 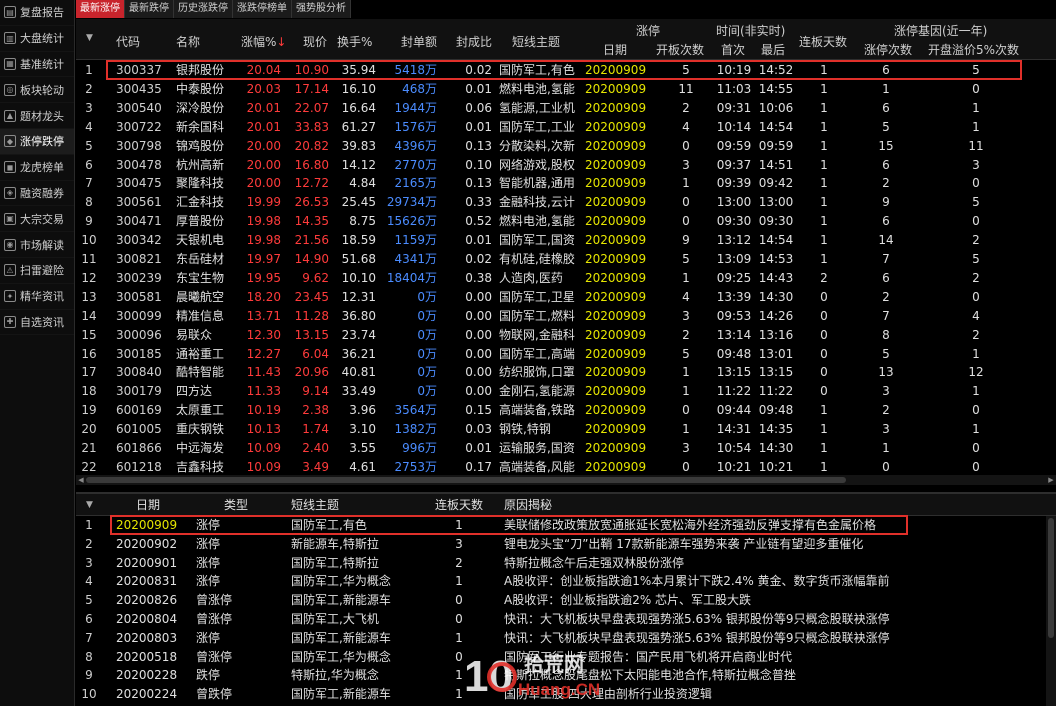 I want to click on sidebar-item-8: ▣ 大宗交易, so click(x=37, y=219).